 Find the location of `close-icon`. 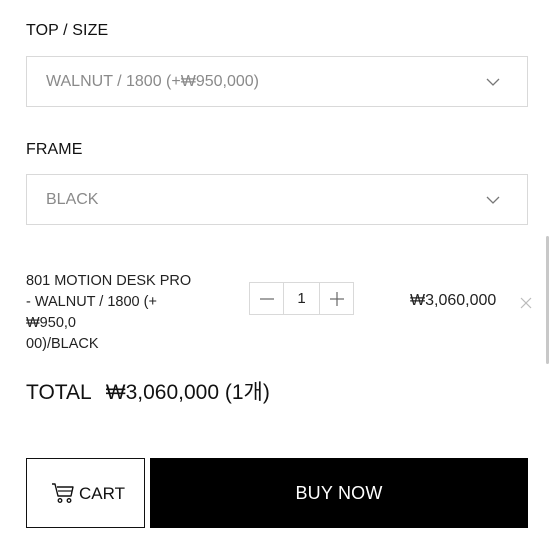

close-icon is located at coordinates (526, 303).